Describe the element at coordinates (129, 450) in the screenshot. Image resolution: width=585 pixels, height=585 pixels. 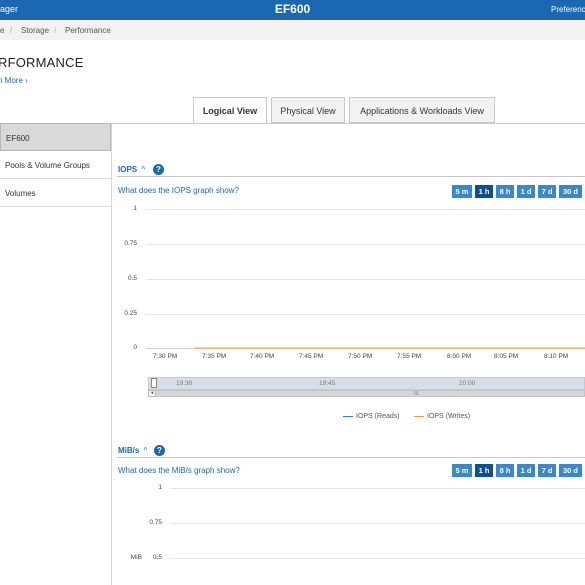
I see `mibs-heading: MiB/s` at that location.